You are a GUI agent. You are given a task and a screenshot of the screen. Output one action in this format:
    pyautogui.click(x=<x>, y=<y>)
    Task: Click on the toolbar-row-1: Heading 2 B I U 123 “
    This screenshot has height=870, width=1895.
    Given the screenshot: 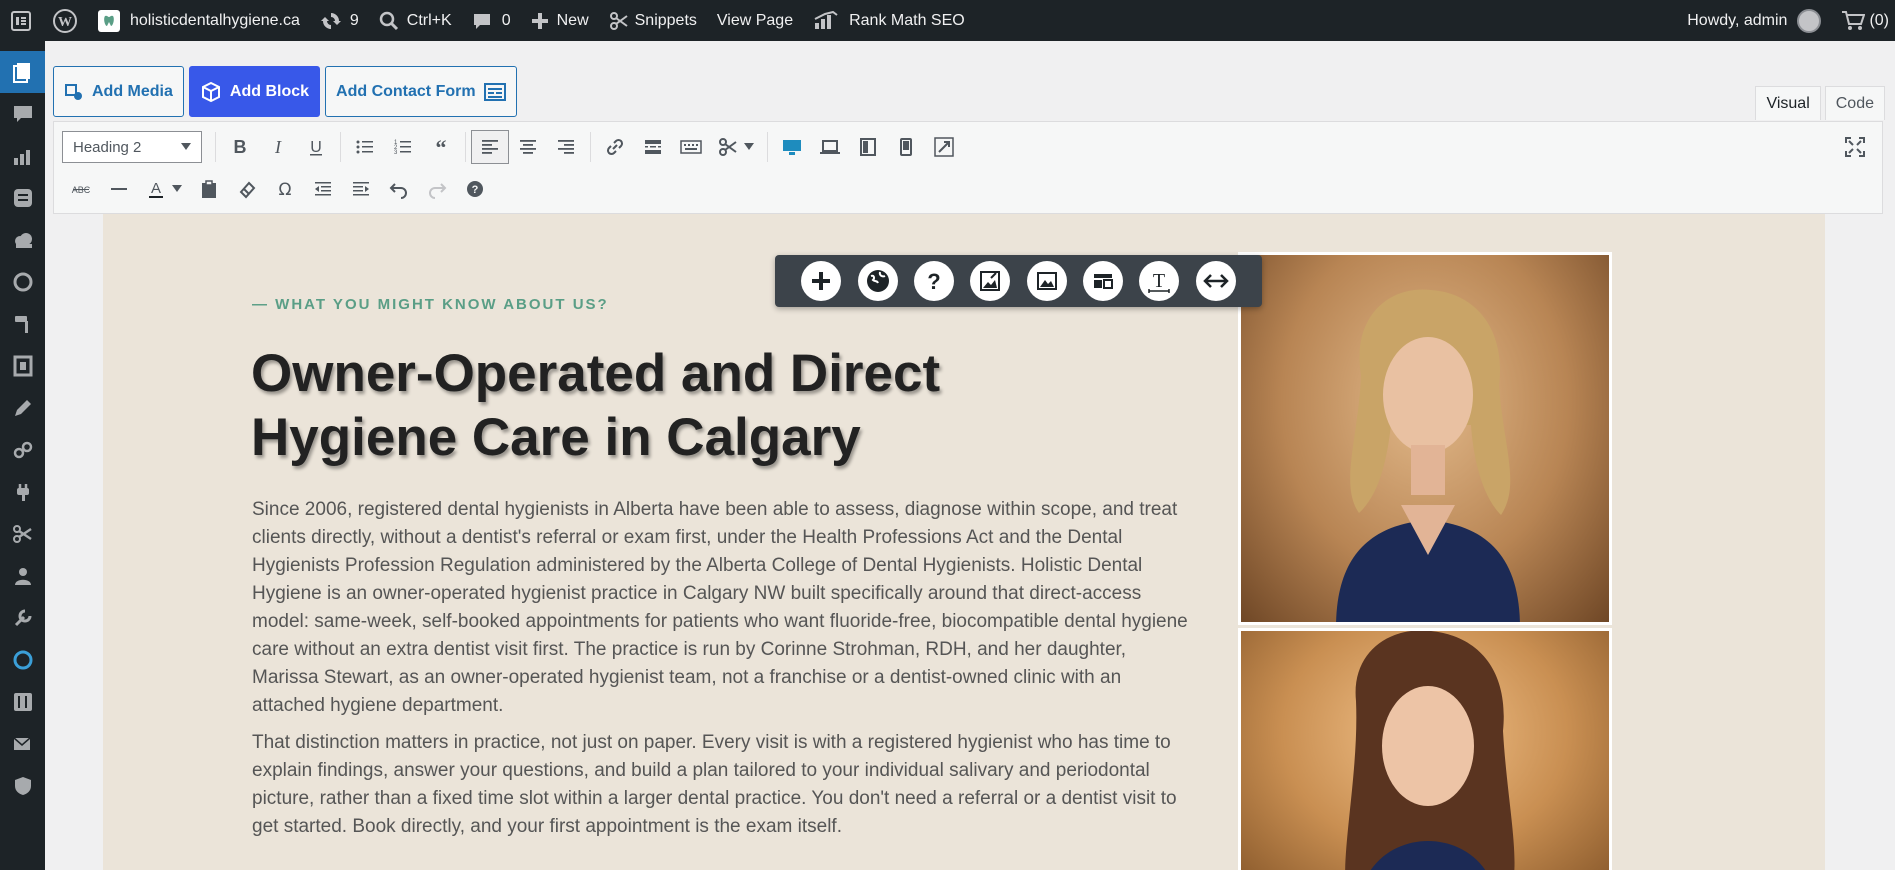 What is the action you would take?
    pyautogui.click(x=512, y=147)
    